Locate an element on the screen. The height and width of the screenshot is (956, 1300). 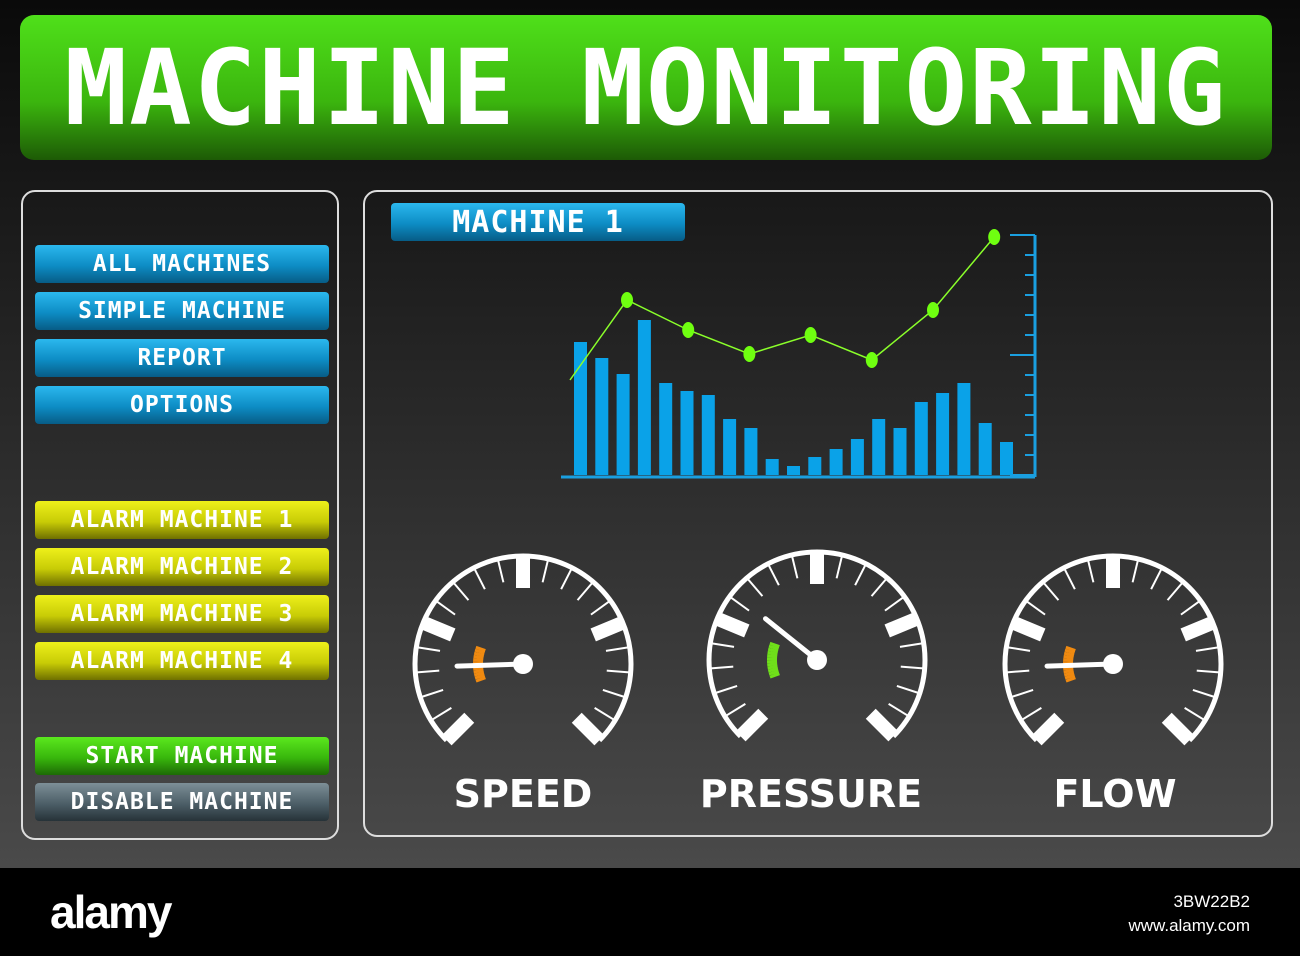
alarm-machine-4-button: ALARM MACHINE 4 is located at coordinates (182, 661).